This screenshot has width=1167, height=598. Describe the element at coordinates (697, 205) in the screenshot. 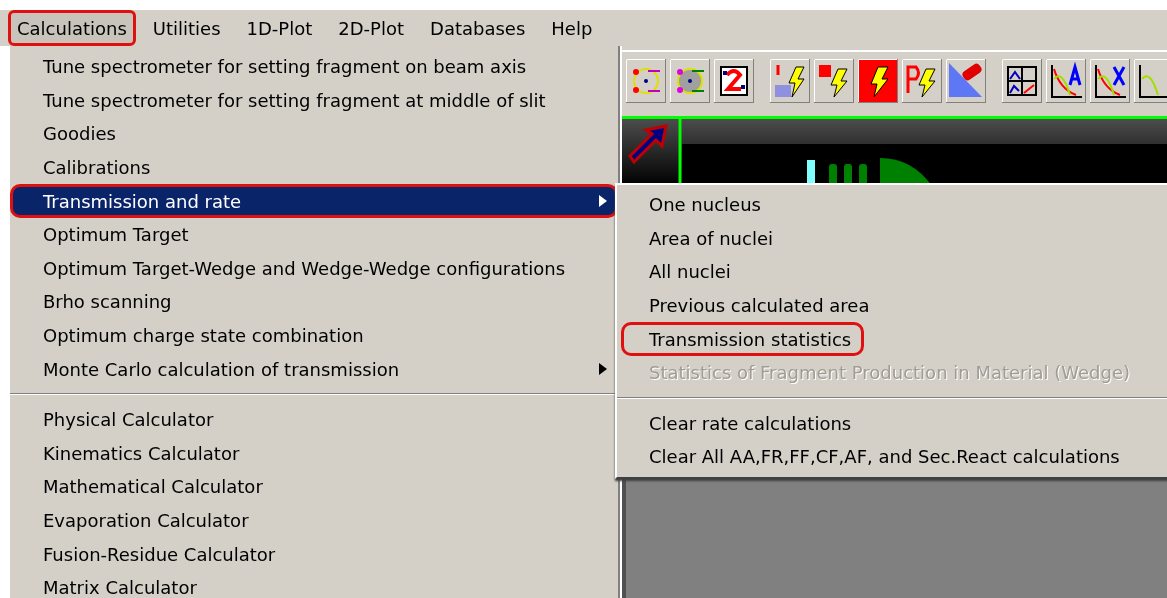

I see `menu-item: One nucleus` at that location.